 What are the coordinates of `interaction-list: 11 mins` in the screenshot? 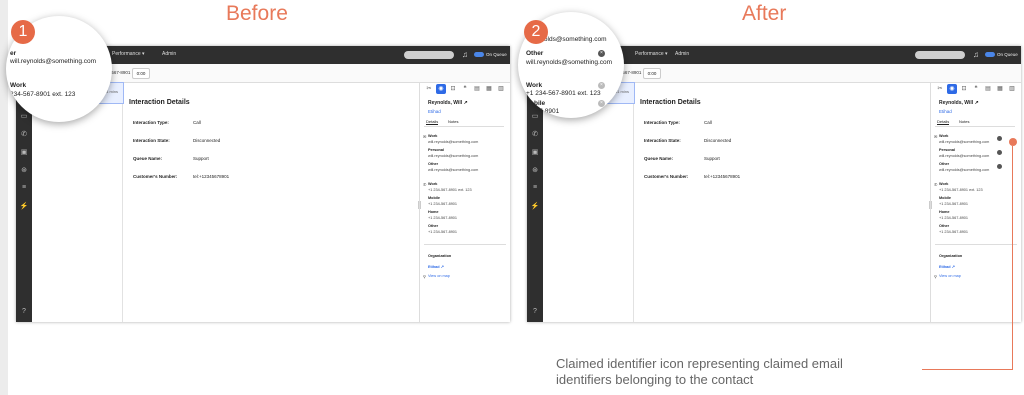 It's located at (589, 202).